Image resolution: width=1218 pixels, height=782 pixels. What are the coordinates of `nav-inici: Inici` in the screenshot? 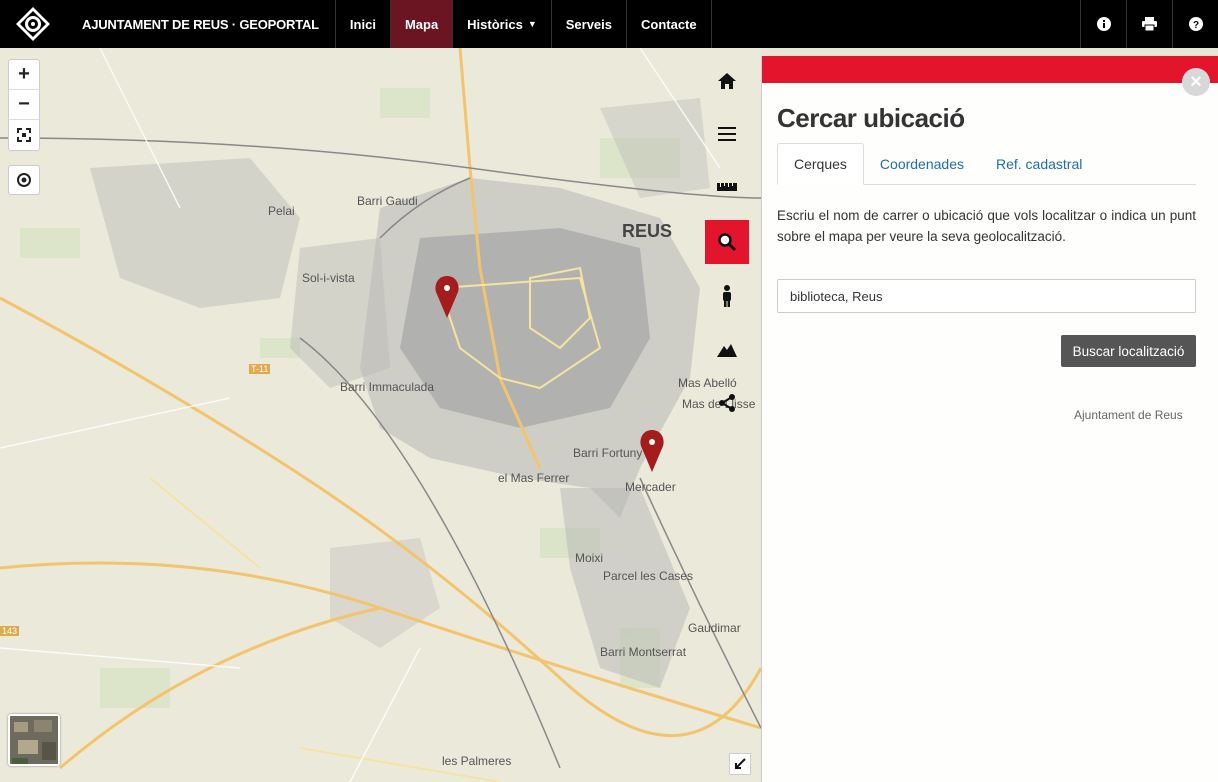 It's located at (362, 24).